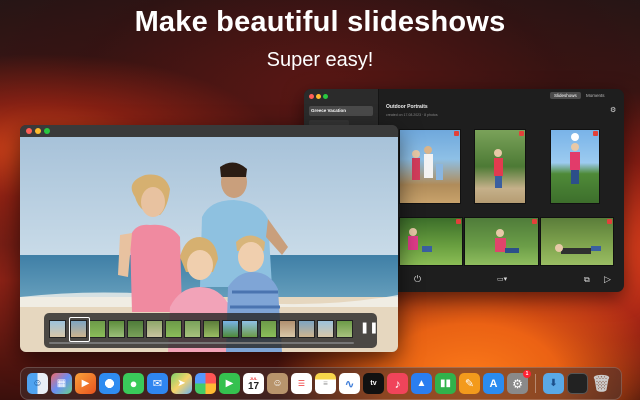 The image size is (640, 400). What do you see at coordinates (205, 383) in the screenshot?
I see `photos-icon` at bounding box center [205, 383].